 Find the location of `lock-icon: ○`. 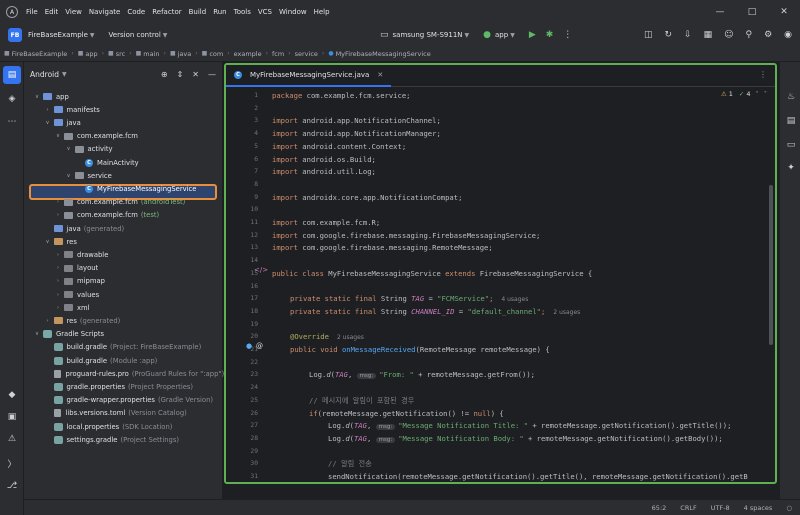

lock-icon: ○ is located at coordinates (789, 508).